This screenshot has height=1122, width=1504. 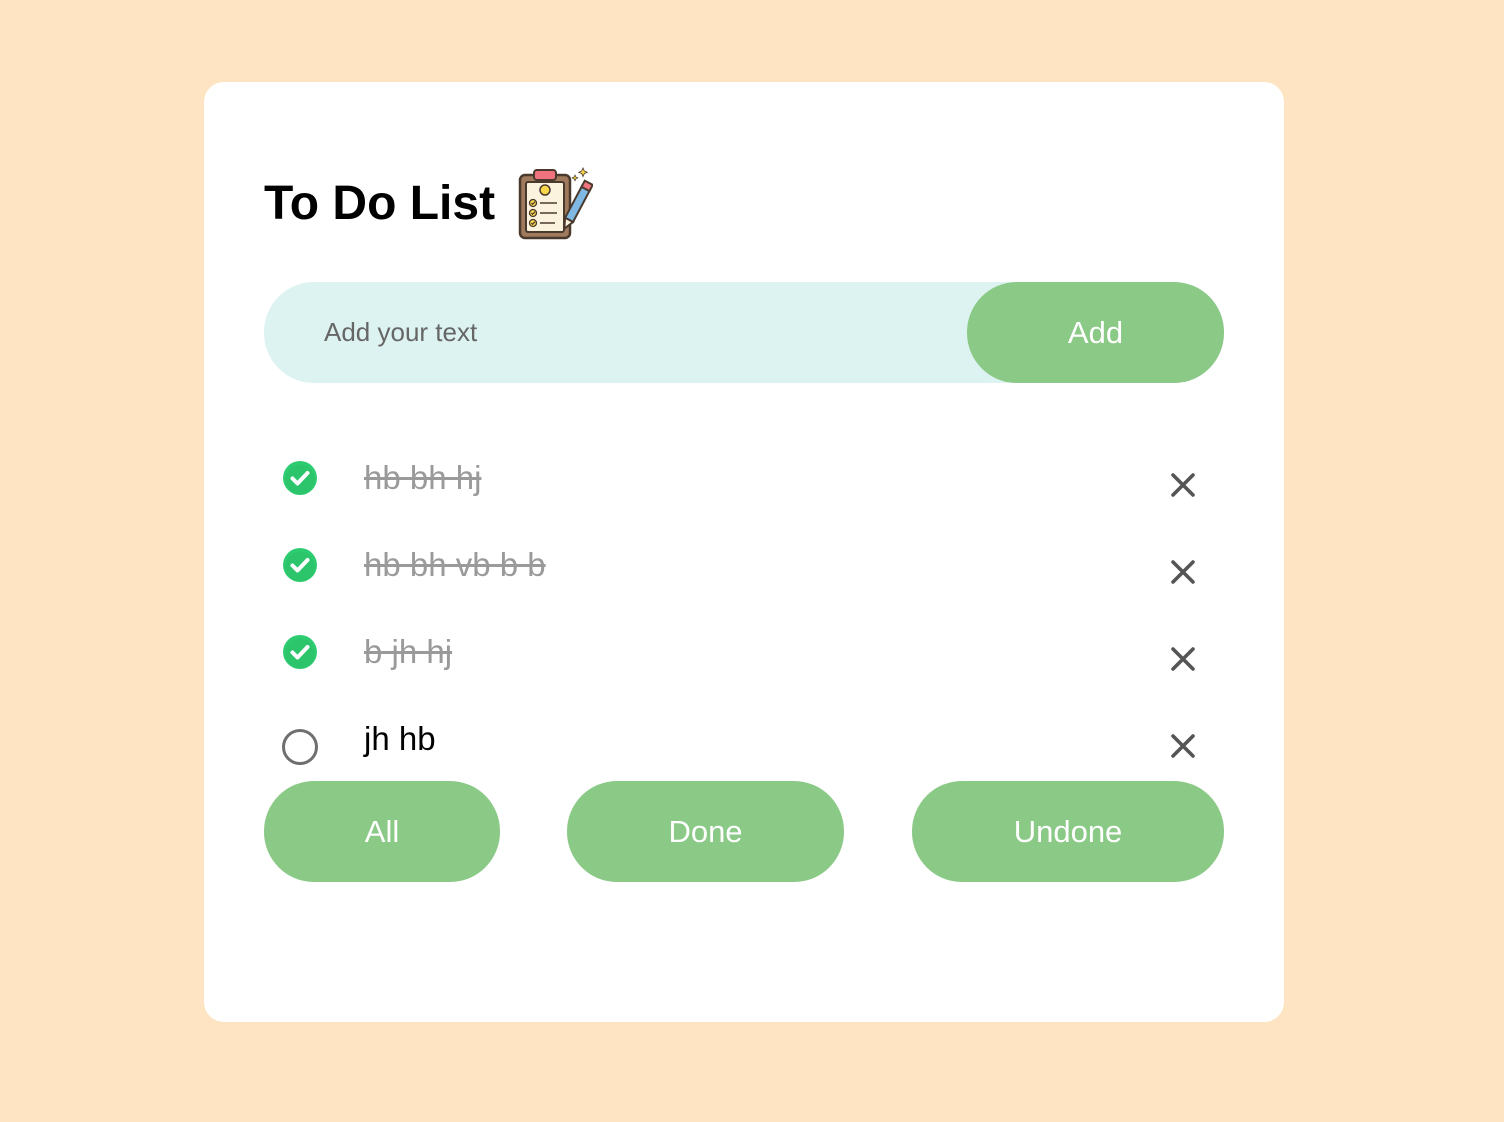 I want to click on list-item: b jh hj, so click(x=744, y=646).